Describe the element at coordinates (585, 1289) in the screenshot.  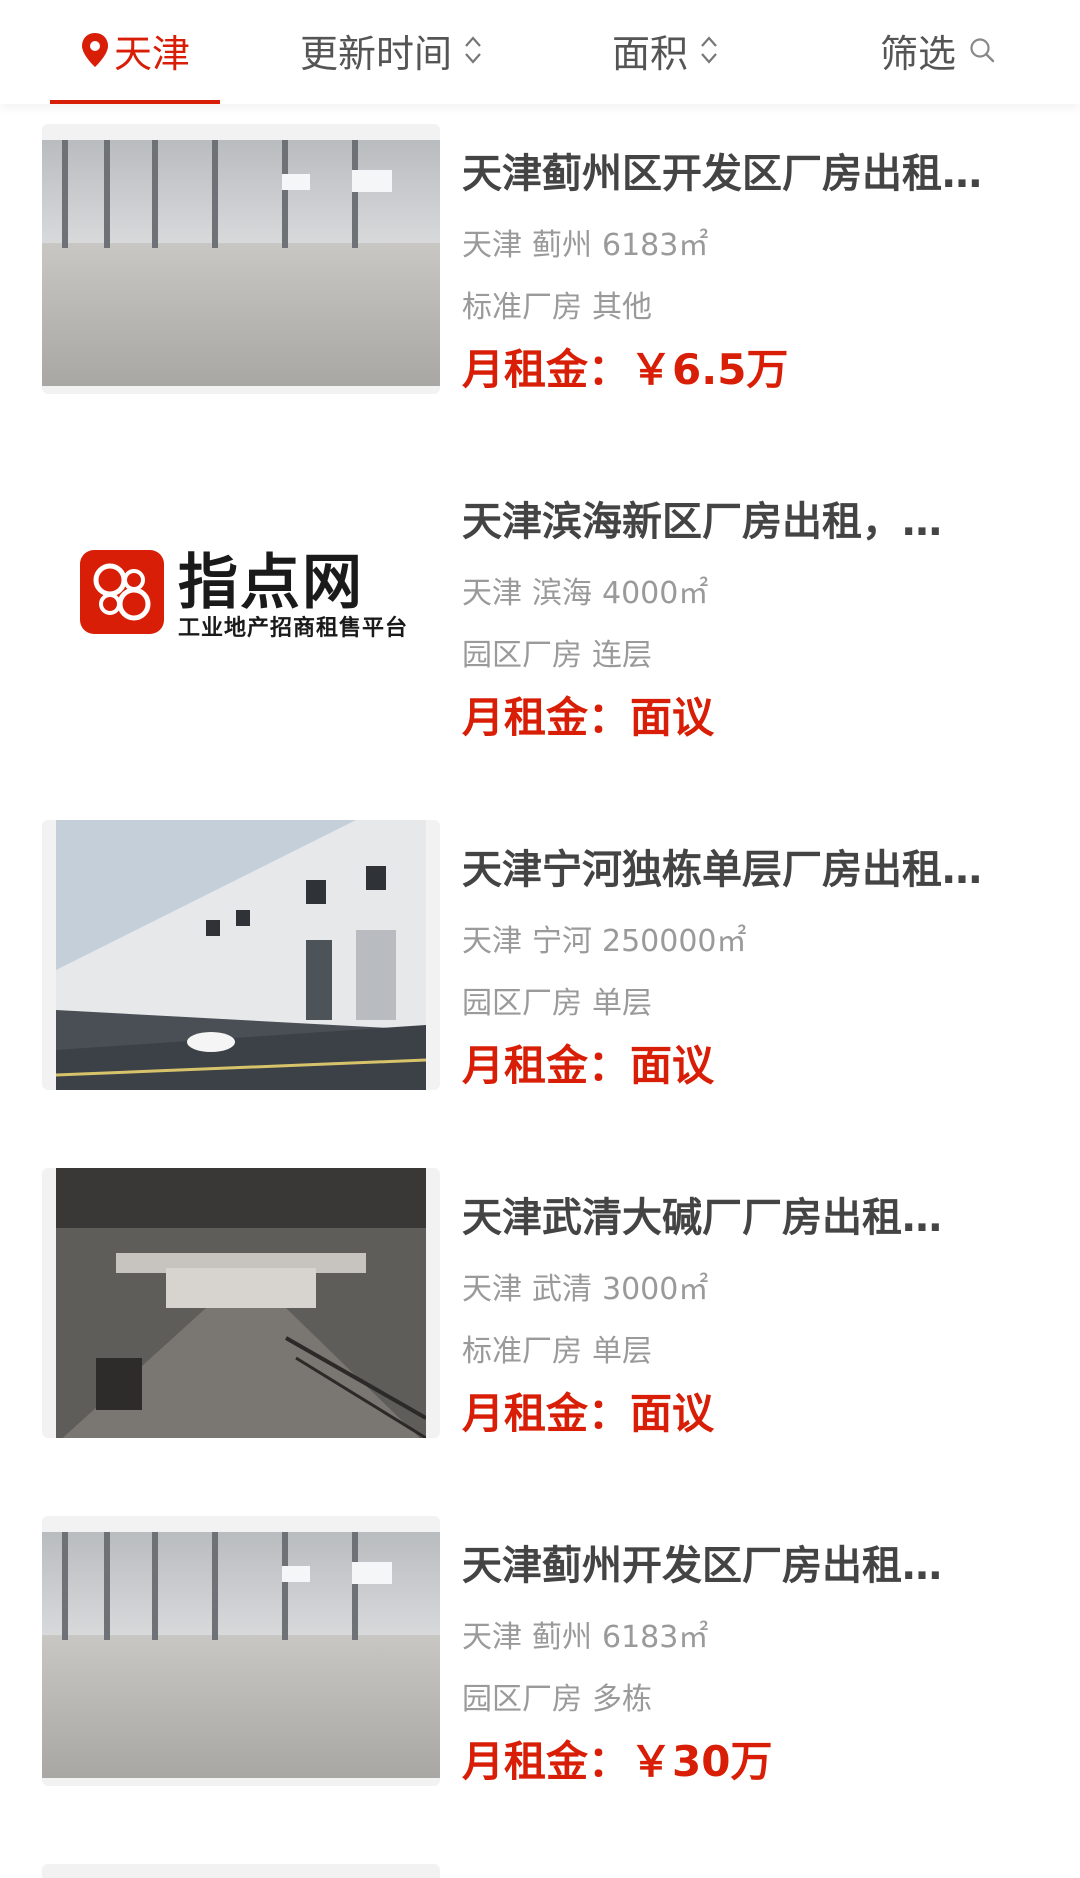
I see `listing-location: 天津 武清 3000㎡` at that location.